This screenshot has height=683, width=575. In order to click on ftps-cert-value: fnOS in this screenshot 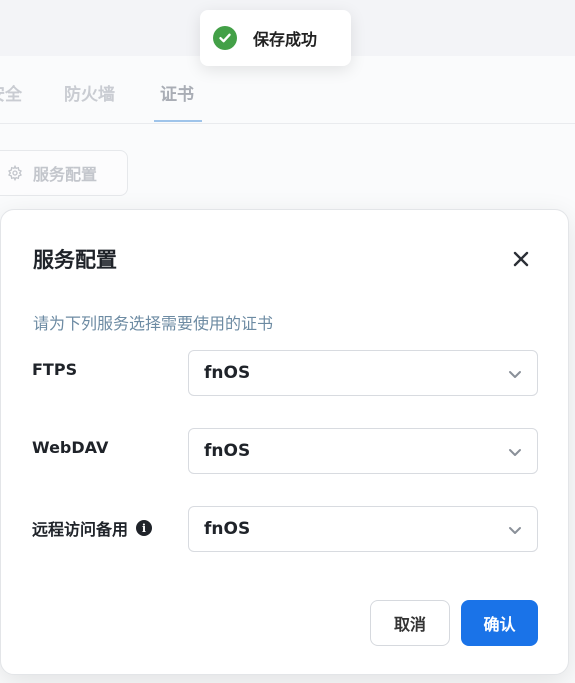, I will do `click(227, 373)`.